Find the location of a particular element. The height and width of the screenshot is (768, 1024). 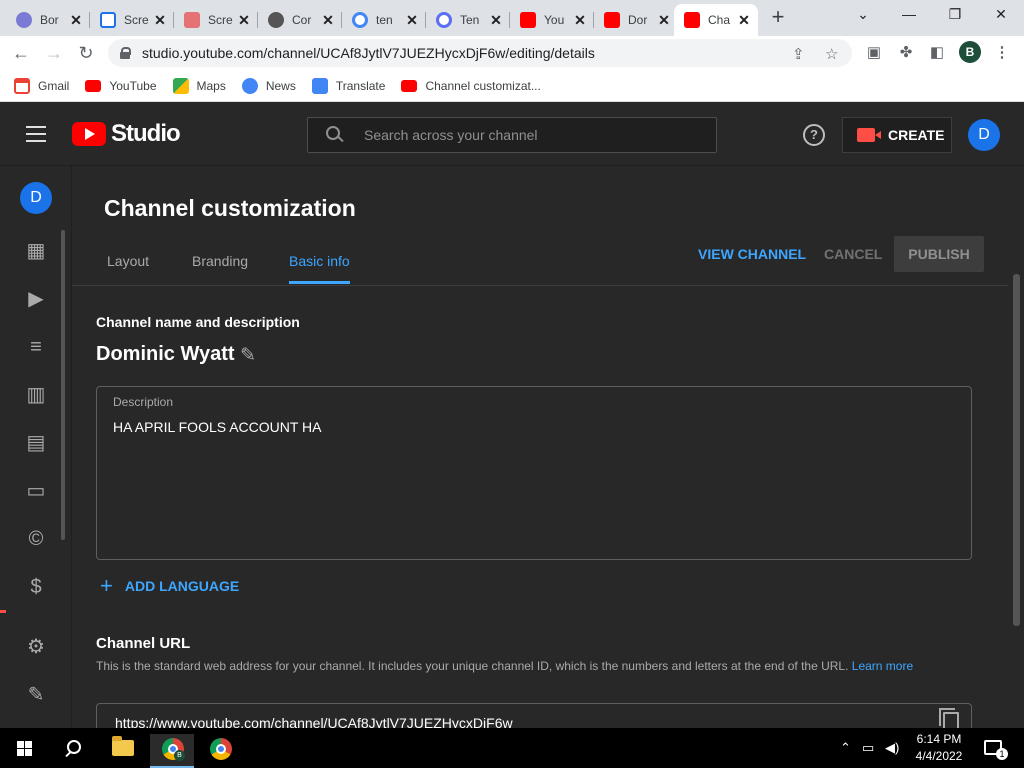

chrome-profile-app: B is located at coordinates (172, 751).